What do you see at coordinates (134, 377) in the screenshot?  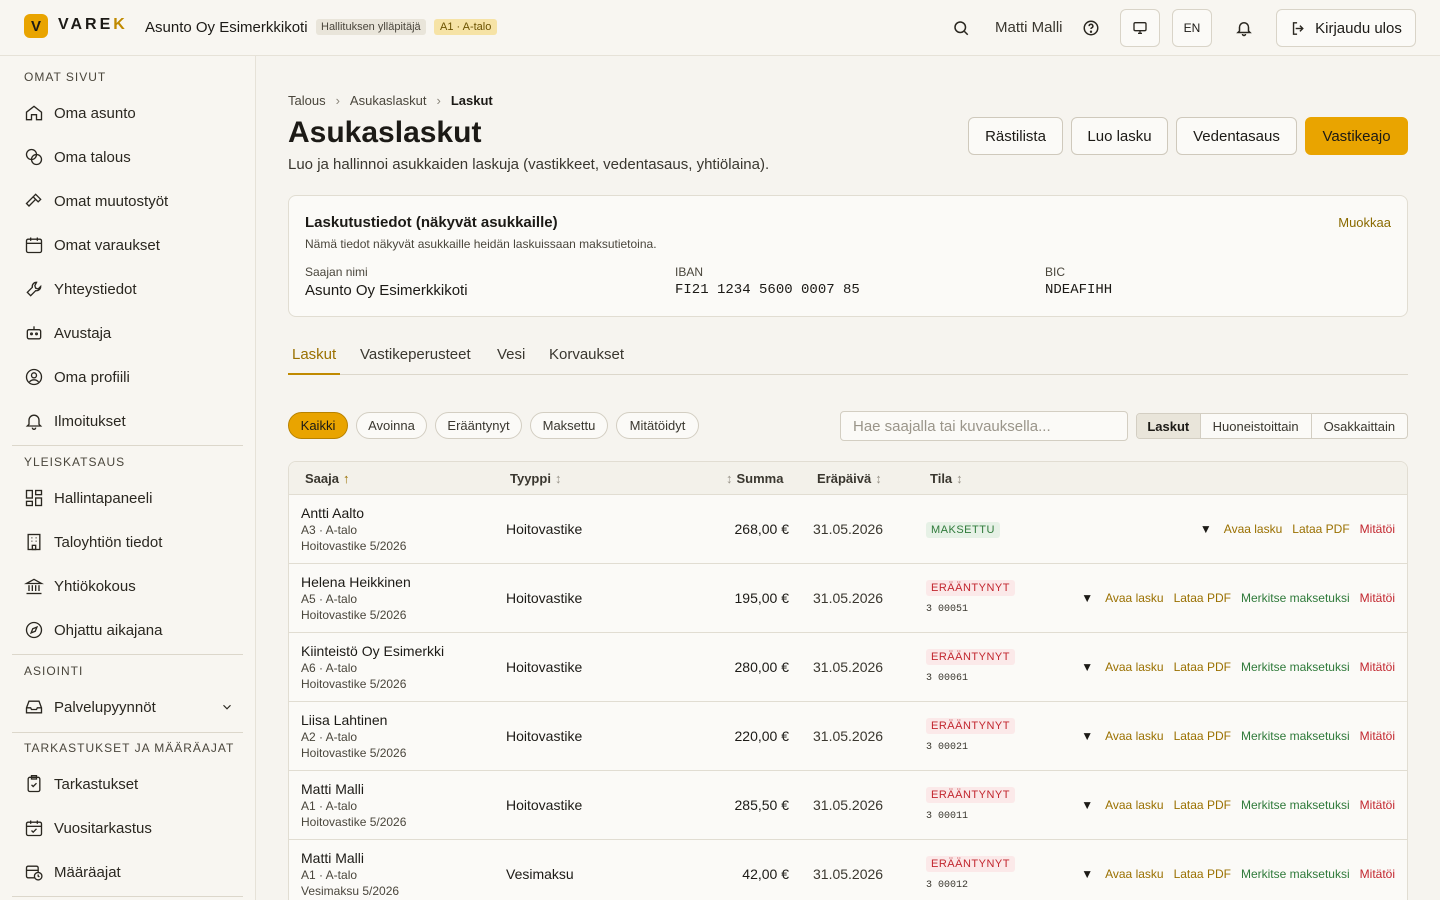 I see `sidebar-item-oma-profiili: Oma profiili` at bounding box center [134, 377].